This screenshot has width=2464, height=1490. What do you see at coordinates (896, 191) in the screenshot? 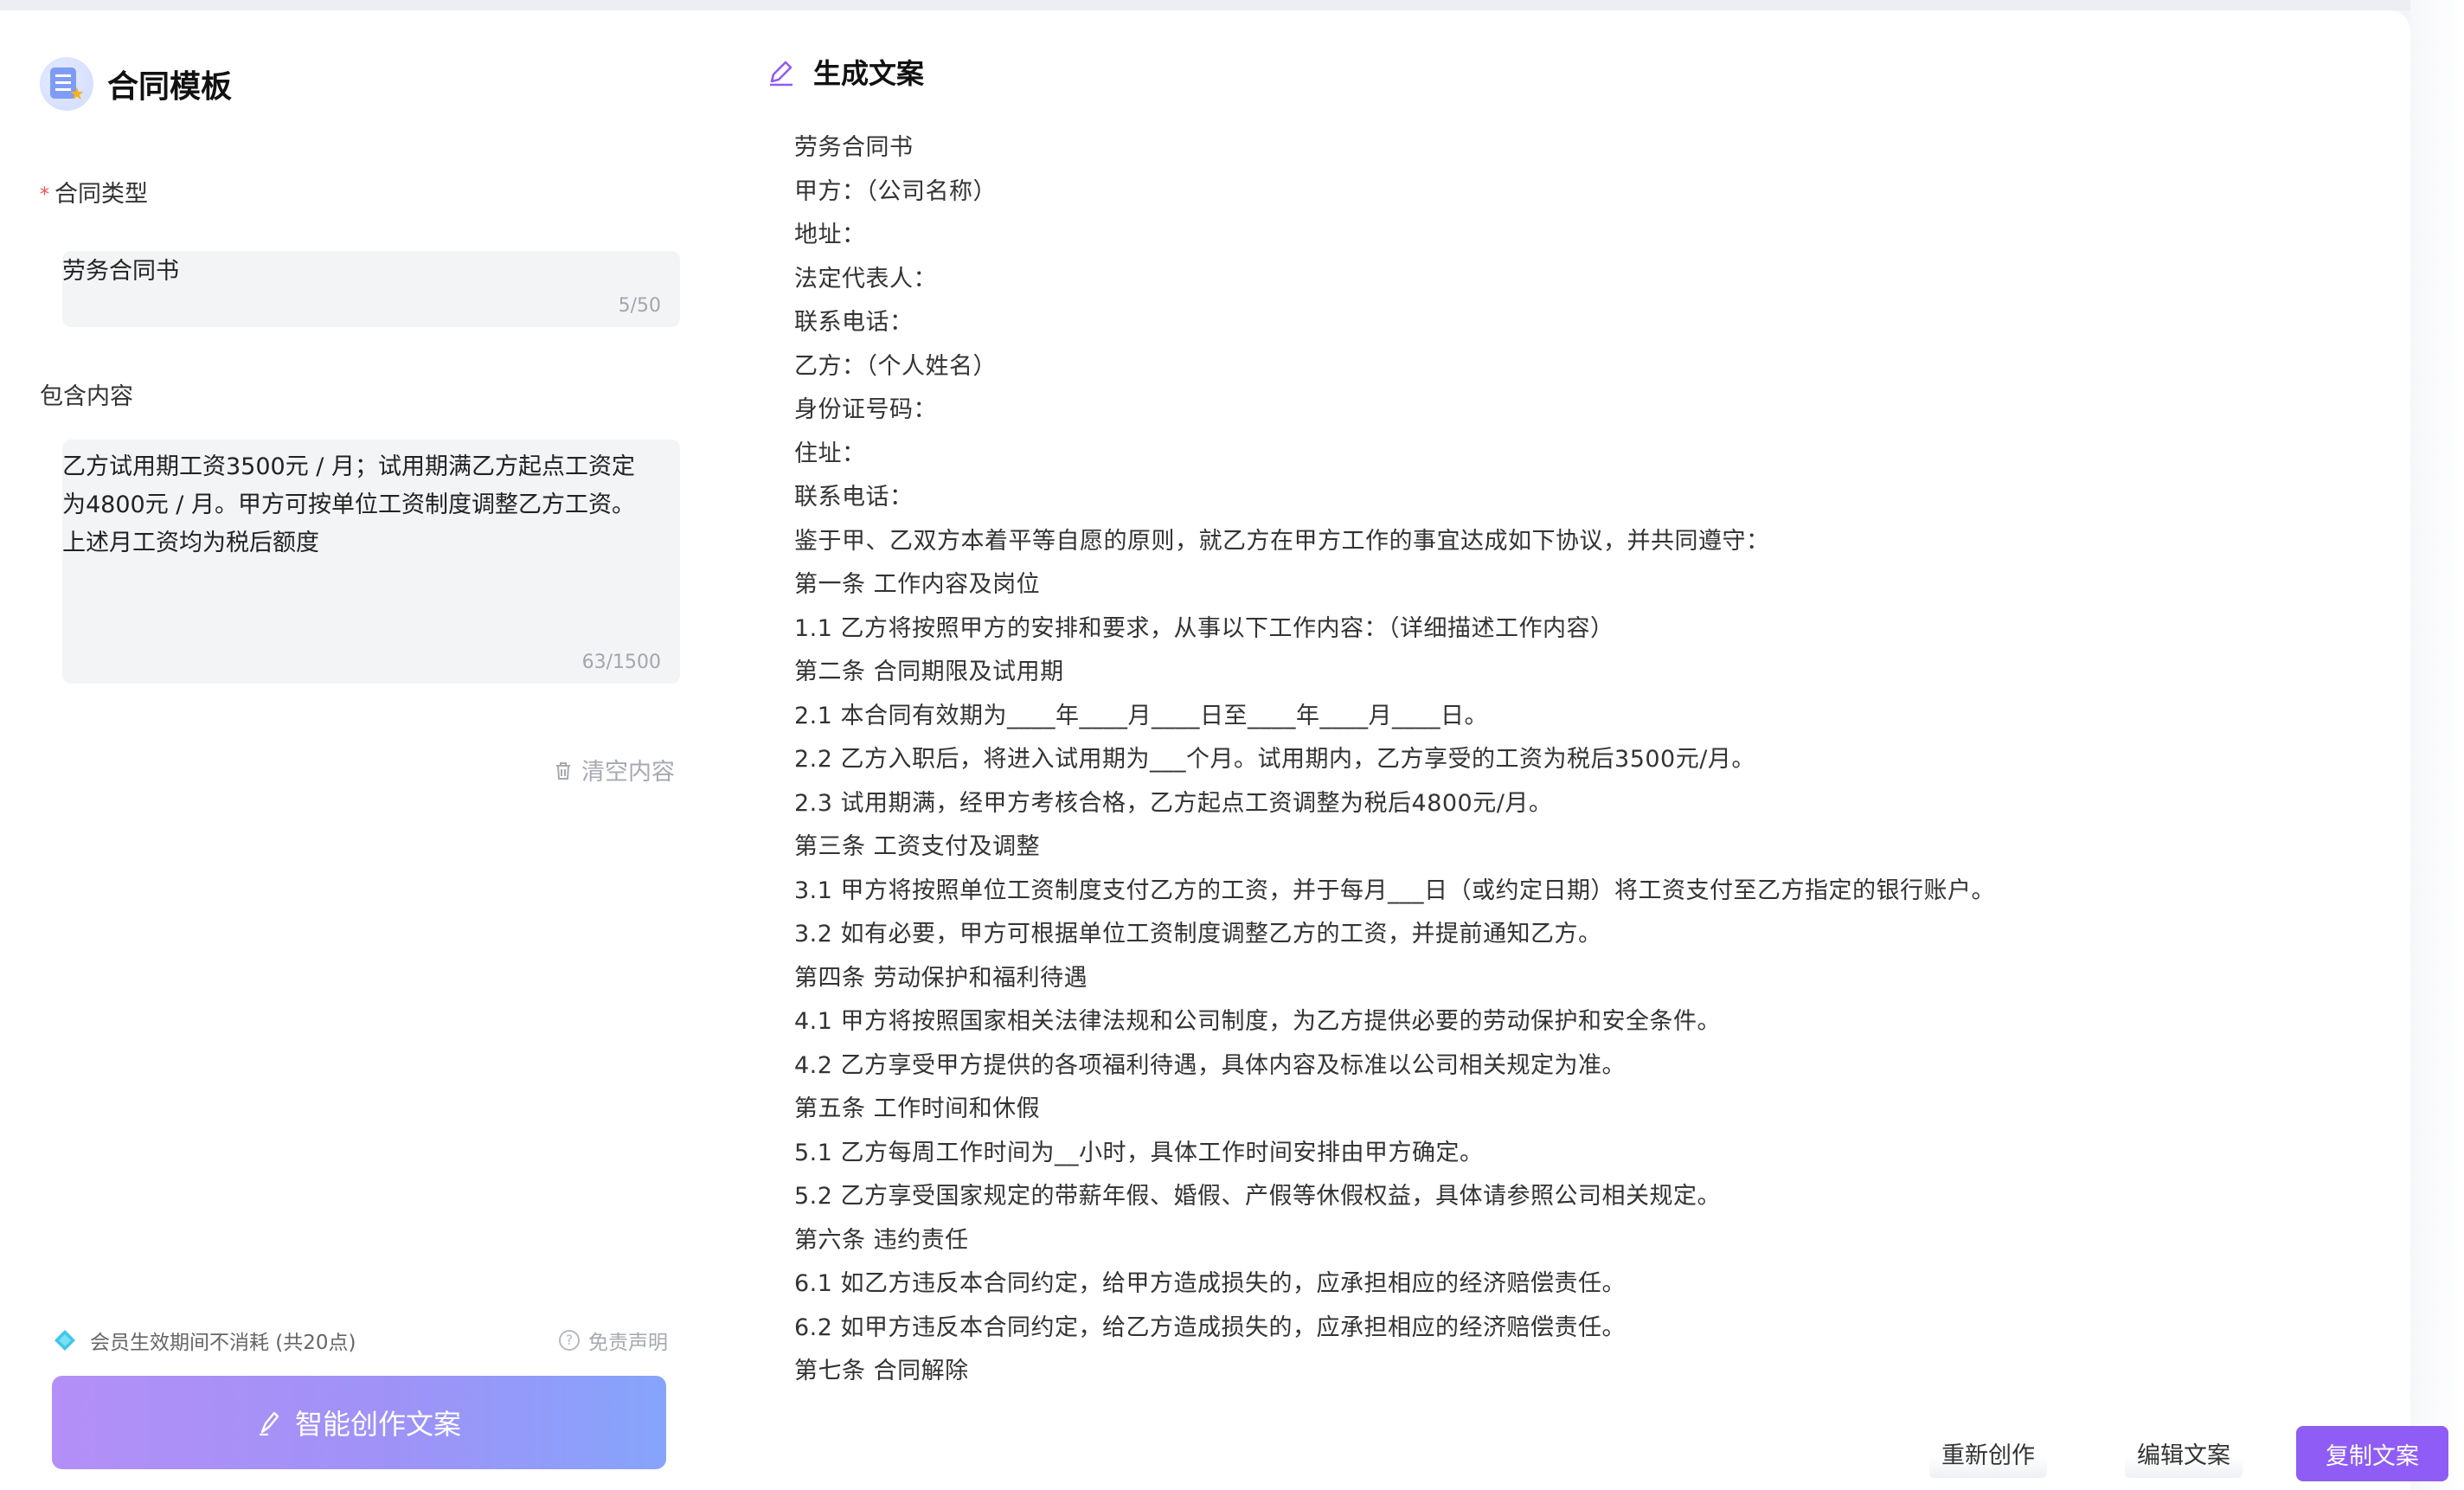
I see `document-line: 甲方：（公司名称）` at bounding box center [896, 191].